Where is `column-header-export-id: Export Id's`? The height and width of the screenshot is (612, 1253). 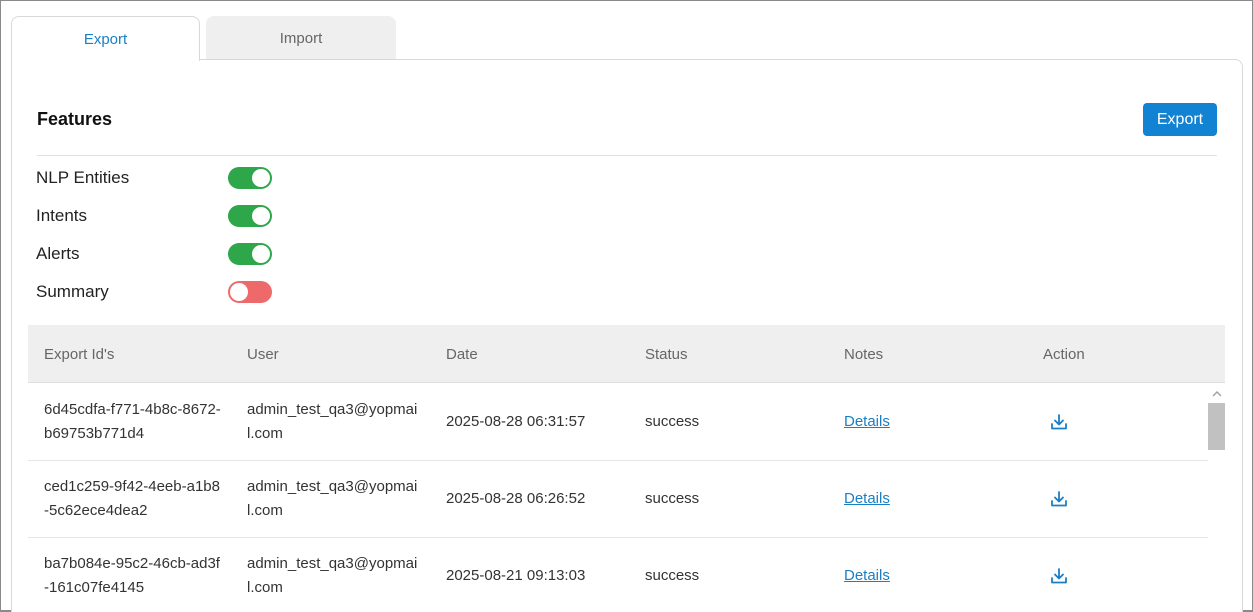
column-header-export-id: Export Id's is located at coordinates (79, 354).